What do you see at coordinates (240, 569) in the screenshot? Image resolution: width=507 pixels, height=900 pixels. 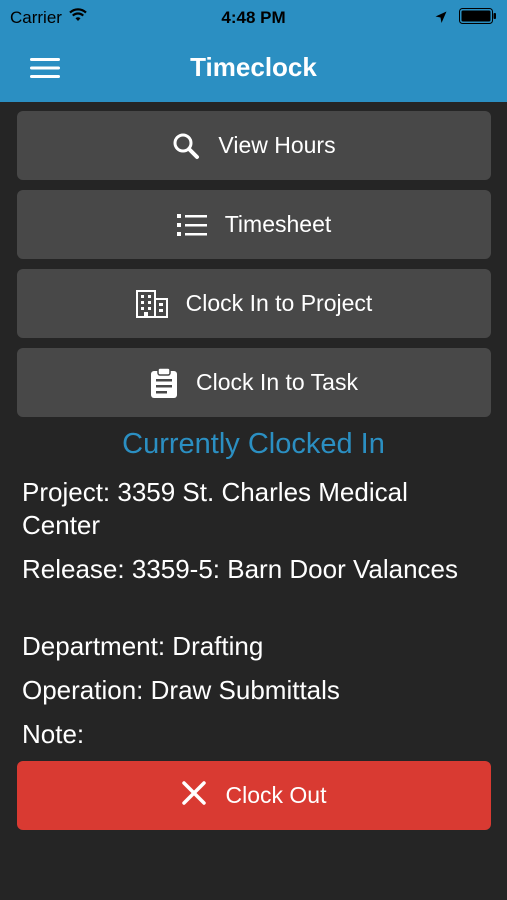 I see `release-info: Release: 3359-5: Barn Door Valances` at bounding box center [240, 569].